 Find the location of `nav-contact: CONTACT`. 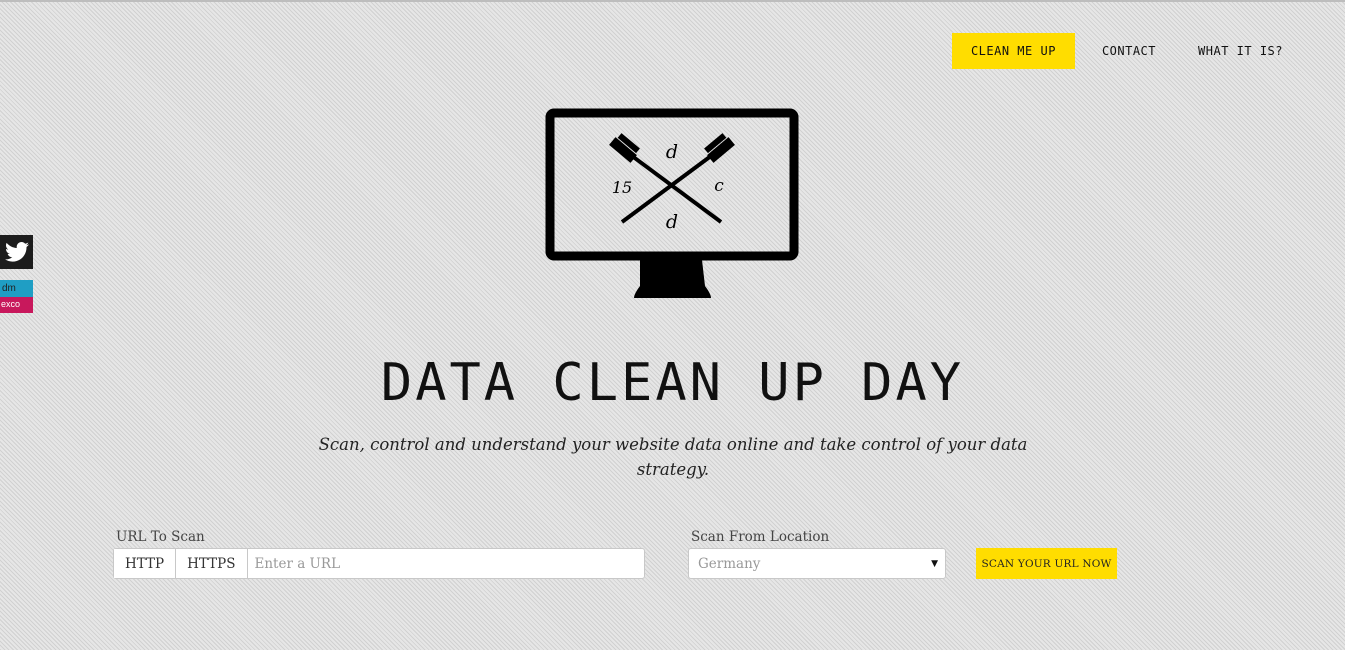

nav-contact: CONTACT is located at coordinates (1129, 51).